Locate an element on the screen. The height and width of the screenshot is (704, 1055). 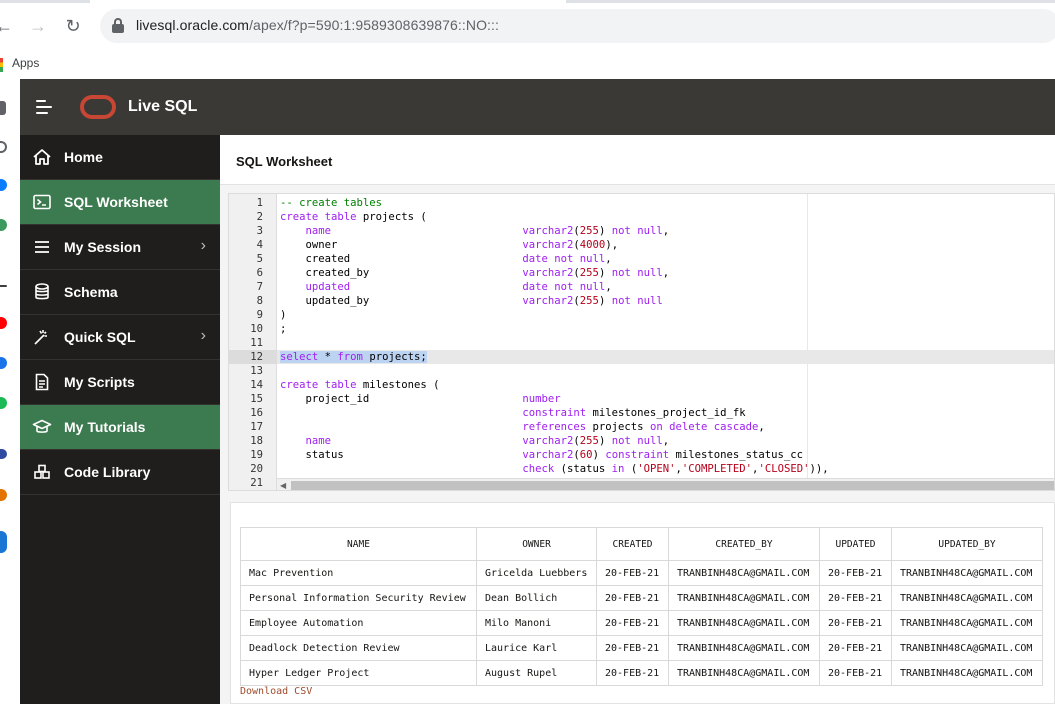
extension-badge-icon is located at coordinates (3, 542).